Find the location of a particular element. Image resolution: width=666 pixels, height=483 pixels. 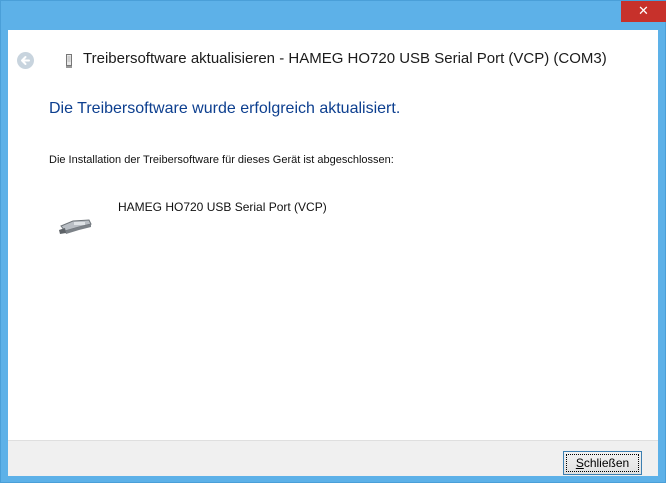

close-button-accelerator: S is located at coordinates (579, 463).